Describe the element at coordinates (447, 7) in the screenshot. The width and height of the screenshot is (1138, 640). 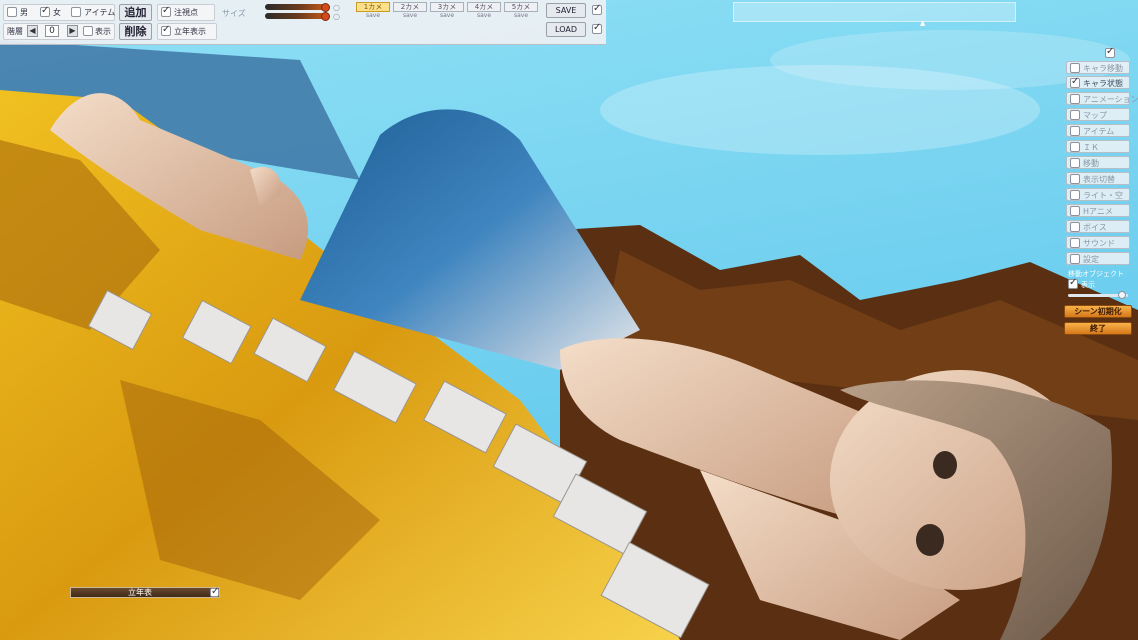
I see `camera-slot-3: 3カメ` at that location.